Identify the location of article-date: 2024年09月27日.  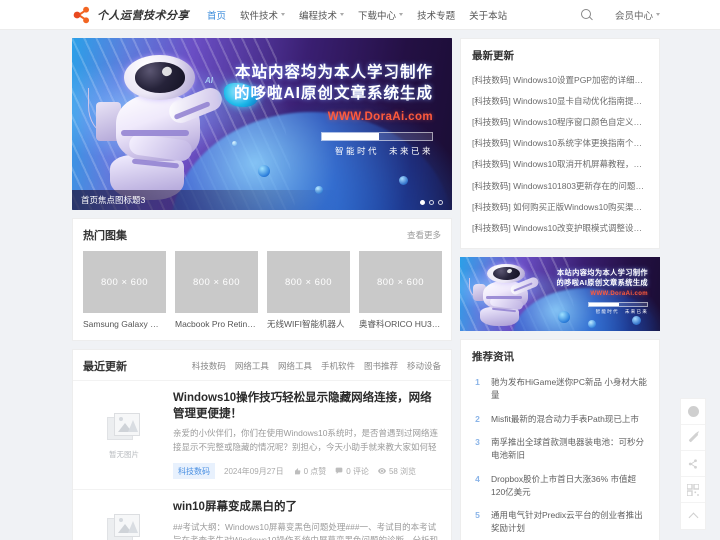
(254, 471).